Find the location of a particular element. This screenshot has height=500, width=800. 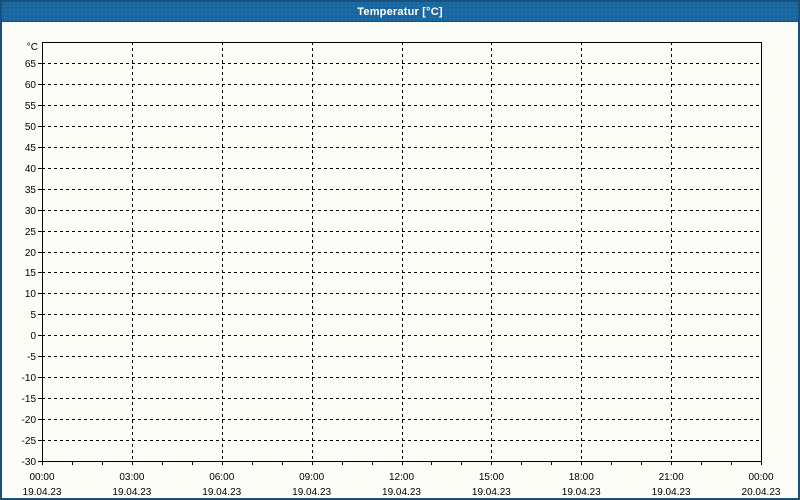

window-title: Temperatur [°C] is located at coordinates (400, 11).